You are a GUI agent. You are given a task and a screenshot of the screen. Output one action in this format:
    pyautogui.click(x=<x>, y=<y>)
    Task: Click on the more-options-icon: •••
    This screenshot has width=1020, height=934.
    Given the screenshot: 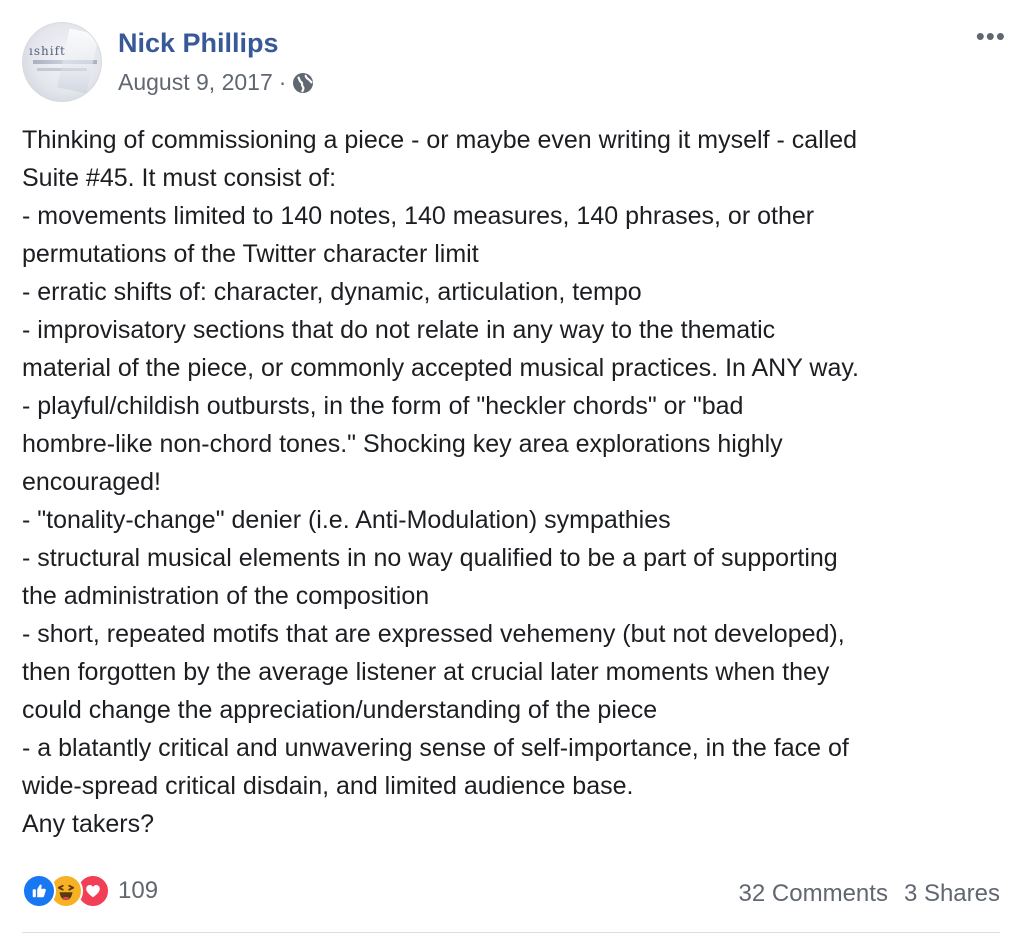 What is the action you would take?
    pyautogui.click(x=991, y=36)
    